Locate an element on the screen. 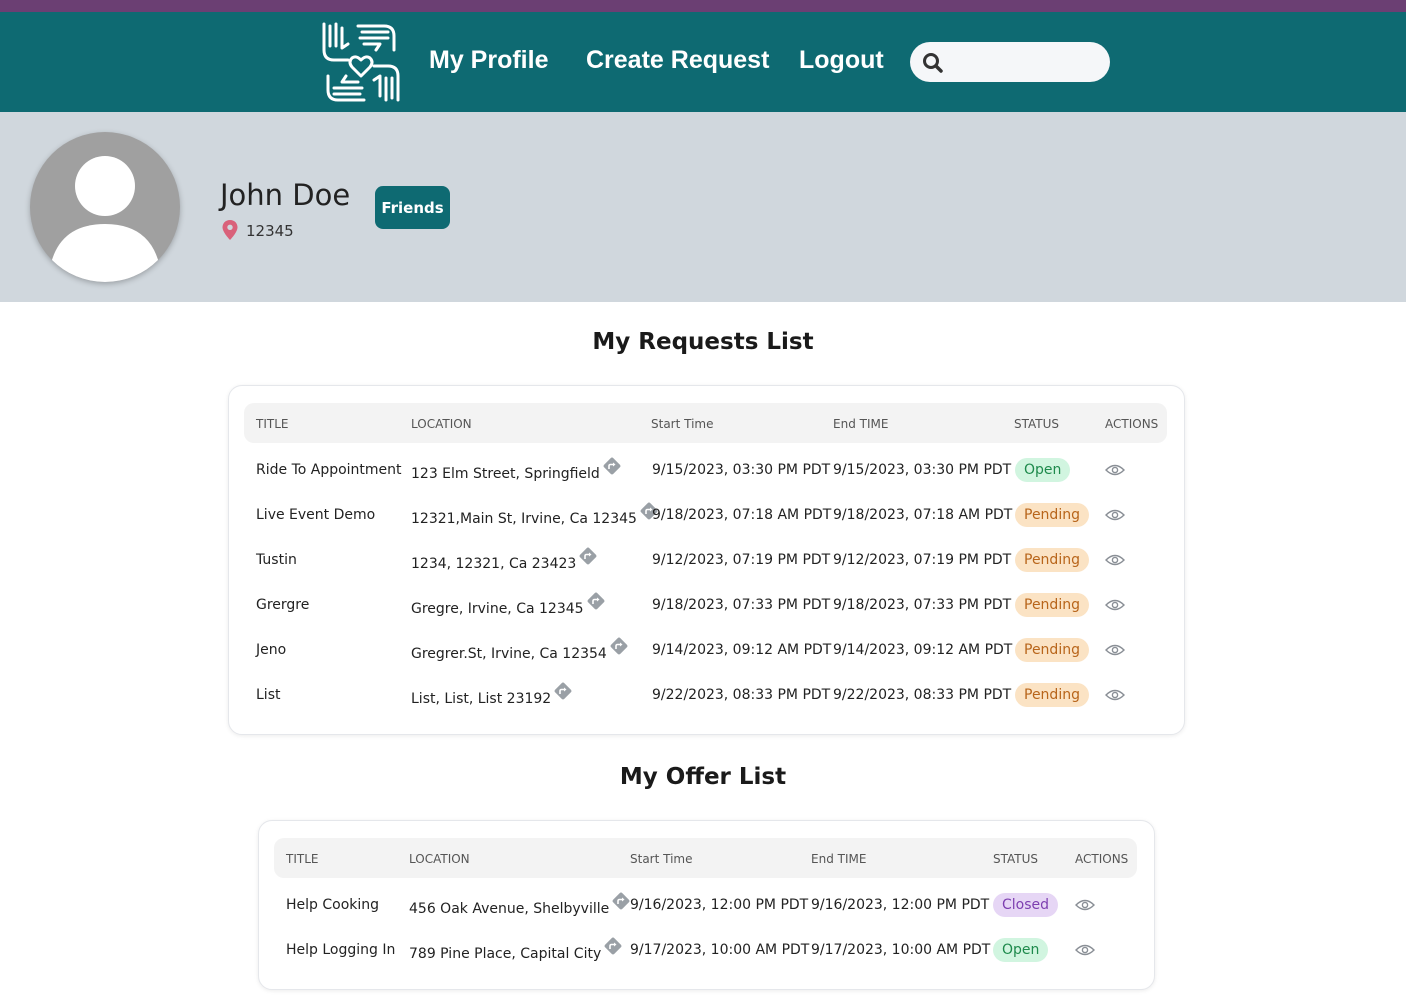 The image size is (1406, 1001). row-end-time: 9/17/2023, 10:00 AM PDT is located at coordinates (901, 950).